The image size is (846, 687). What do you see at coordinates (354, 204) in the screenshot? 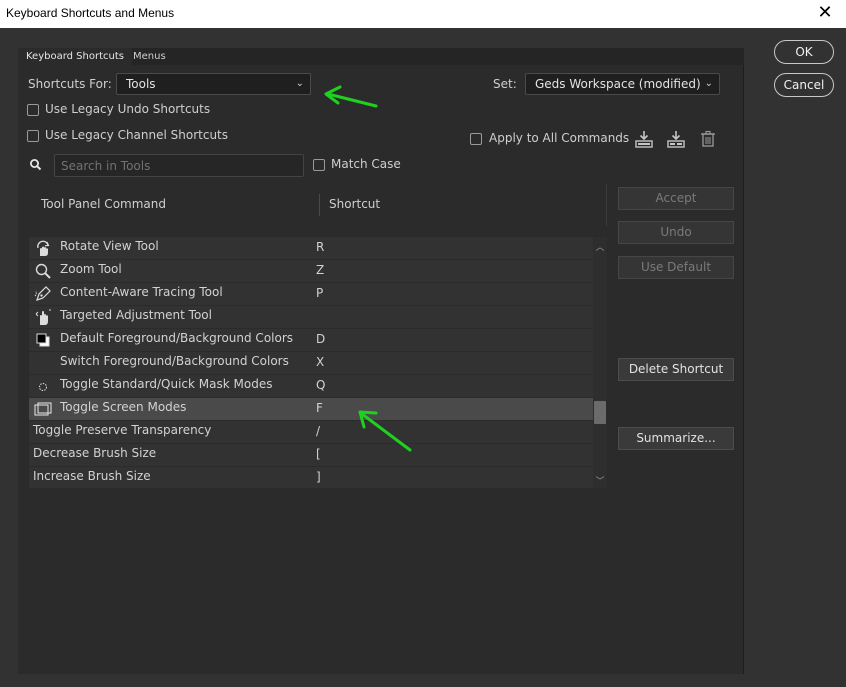
I see `column-header-shortcut: Shortcut` at bounding box center [354, 204].